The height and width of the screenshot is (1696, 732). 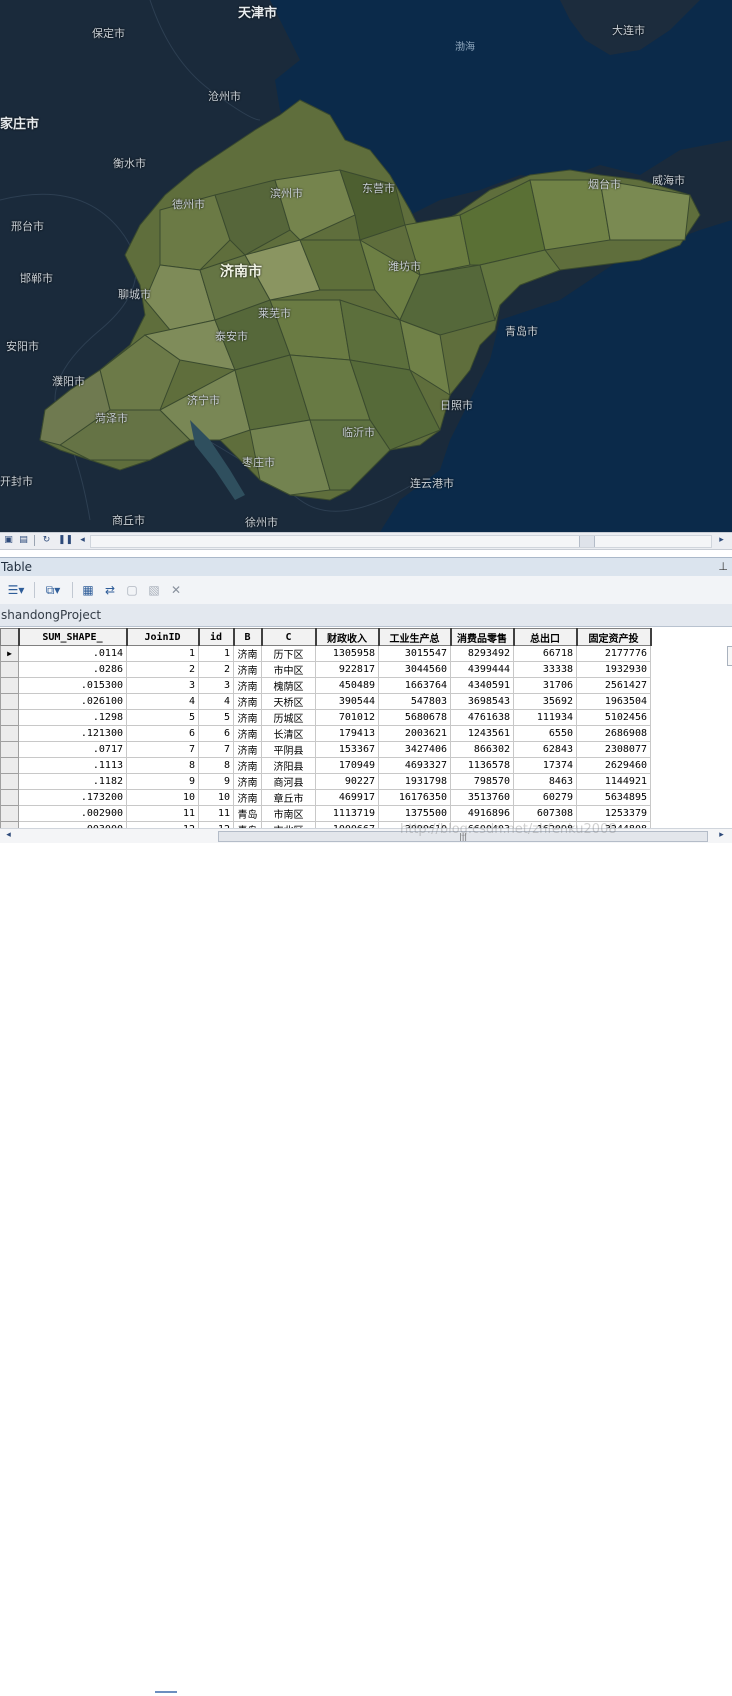 I want to click on table-cell: 3513760, so click(x=482, y=797).